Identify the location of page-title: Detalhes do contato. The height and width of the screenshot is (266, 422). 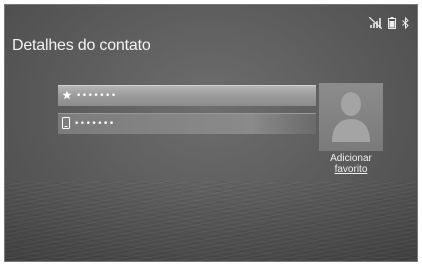
(81, 45).